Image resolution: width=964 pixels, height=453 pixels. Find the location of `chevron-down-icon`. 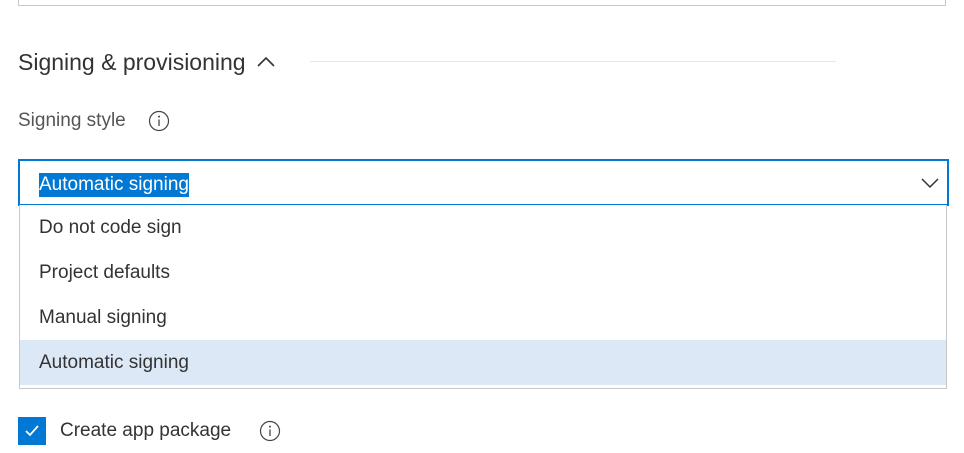

chevron-down-icon is located at coordinates (930, 183).